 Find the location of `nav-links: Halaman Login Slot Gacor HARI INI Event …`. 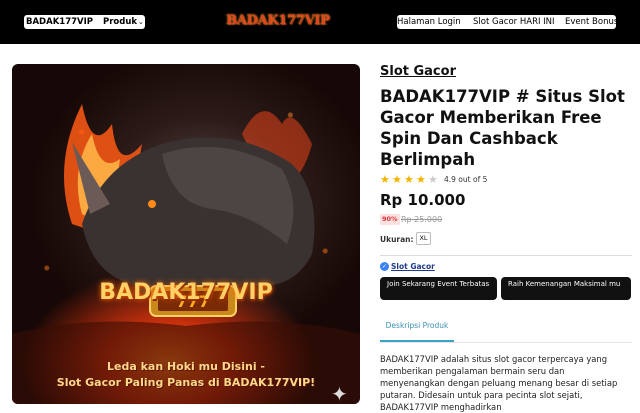

nav-links: Halaman Login Slot Gacor HARI INI Event … is located at coordinates (507, 22).